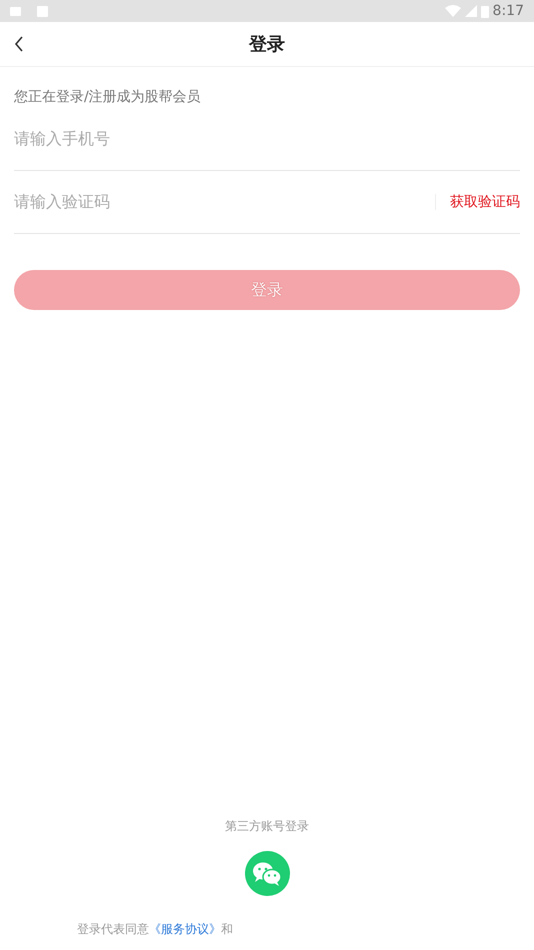 This screenshot has width=534, height=950. I want to click on wifi-icon, so click(452, 11).